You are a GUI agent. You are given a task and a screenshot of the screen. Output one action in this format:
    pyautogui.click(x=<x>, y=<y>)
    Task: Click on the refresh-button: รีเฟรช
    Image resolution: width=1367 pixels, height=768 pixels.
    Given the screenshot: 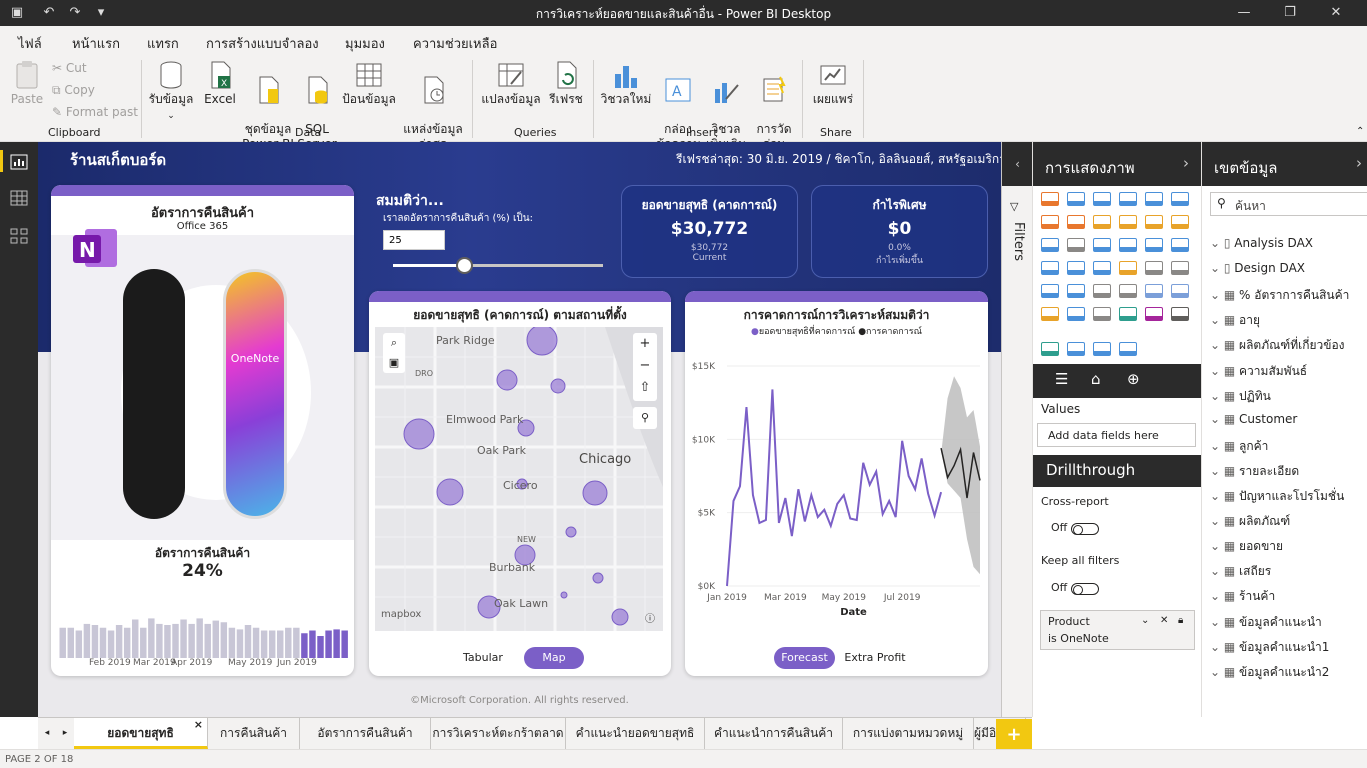 What is the action you would take?
    pyautogui.click(x=566, y=83)
    